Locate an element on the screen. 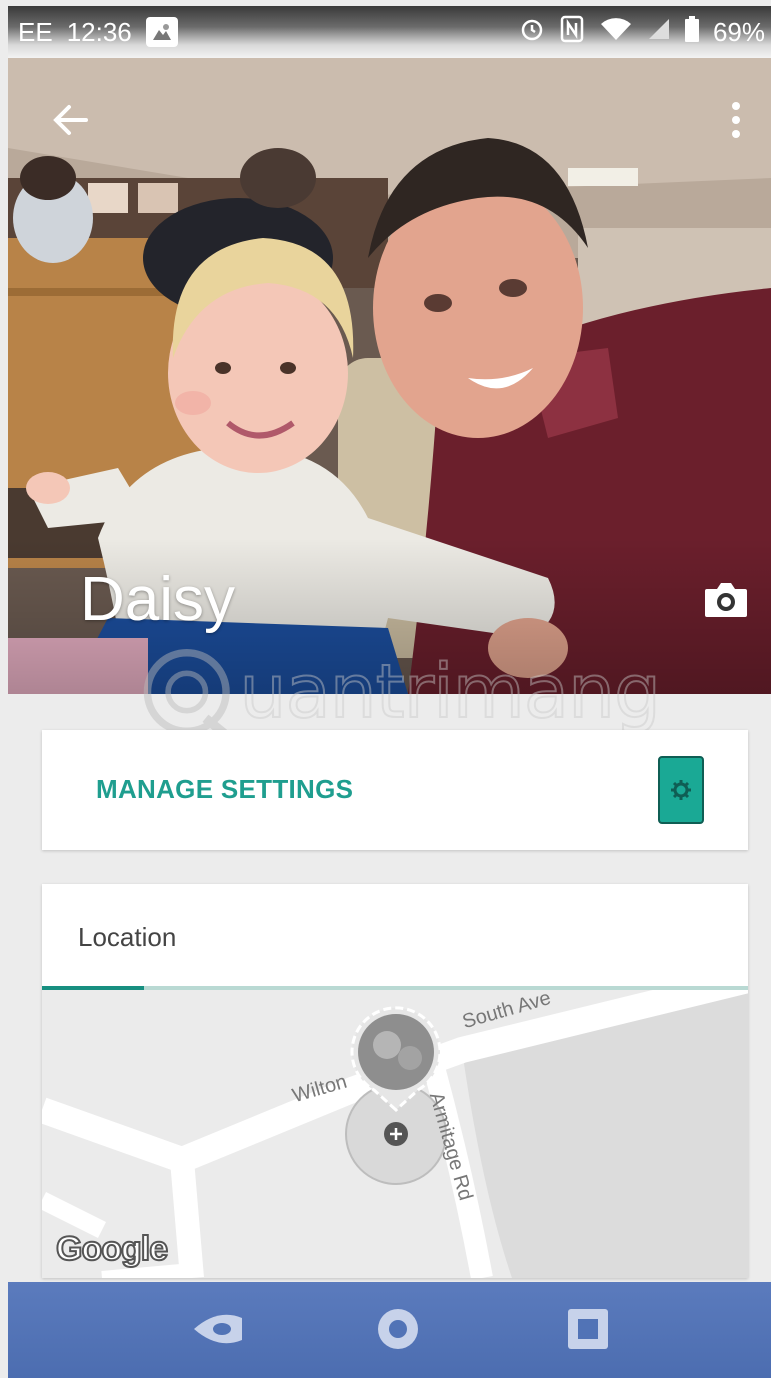 The height and width of the screenshot is (1378, 771). battery-icon is located at coordinates (691, 32).